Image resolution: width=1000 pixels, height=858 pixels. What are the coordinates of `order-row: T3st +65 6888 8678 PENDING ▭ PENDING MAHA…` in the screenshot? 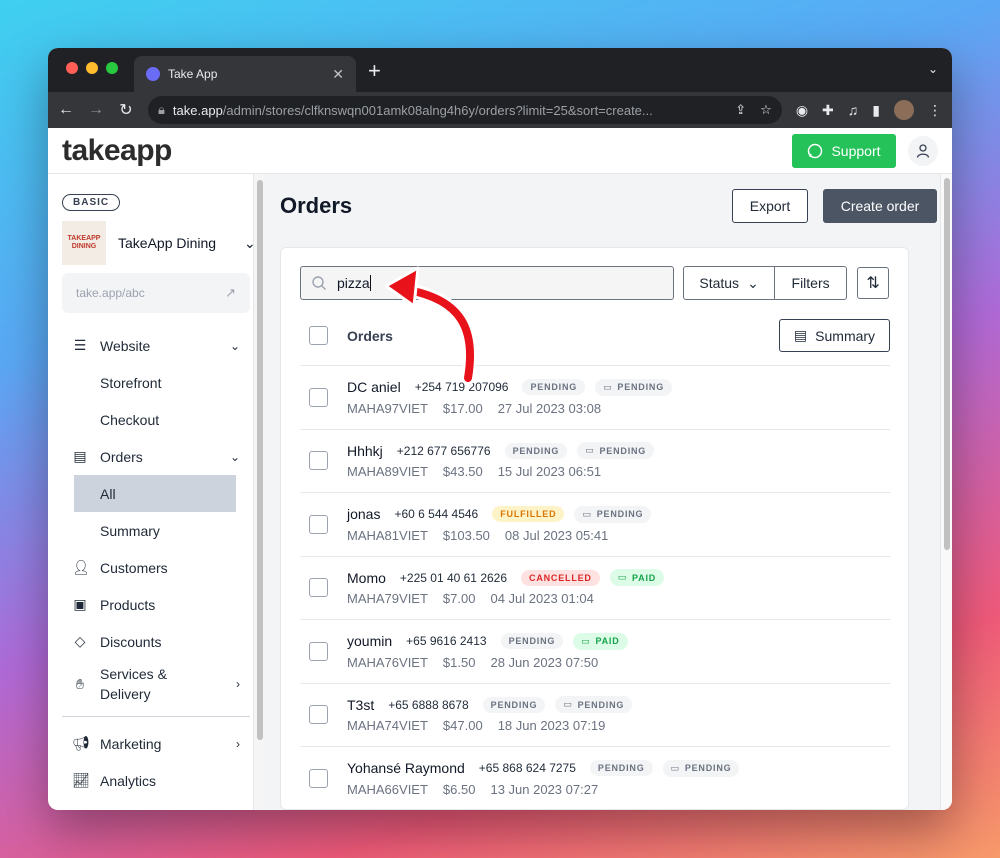 It's located at (595, 715).